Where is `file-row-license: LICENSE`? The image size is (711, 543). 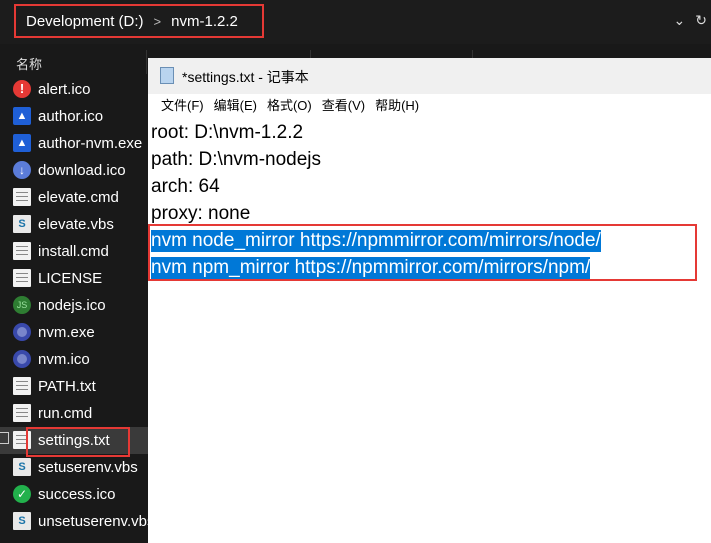
file-row-license: LICENSE is located at coordinates (74, 278).